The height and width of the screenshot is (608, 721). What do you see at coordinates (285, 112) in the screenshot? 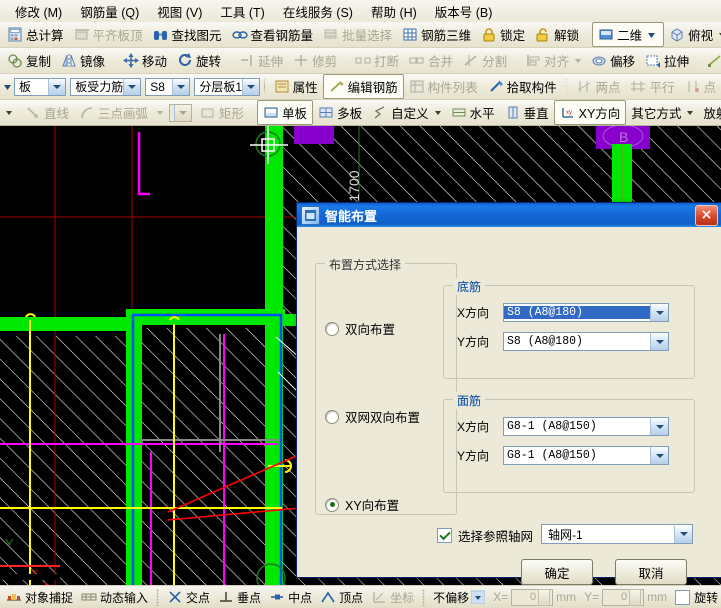
I see `toolbar-button-single-slab: 单板` at bounding box center [285, 112].